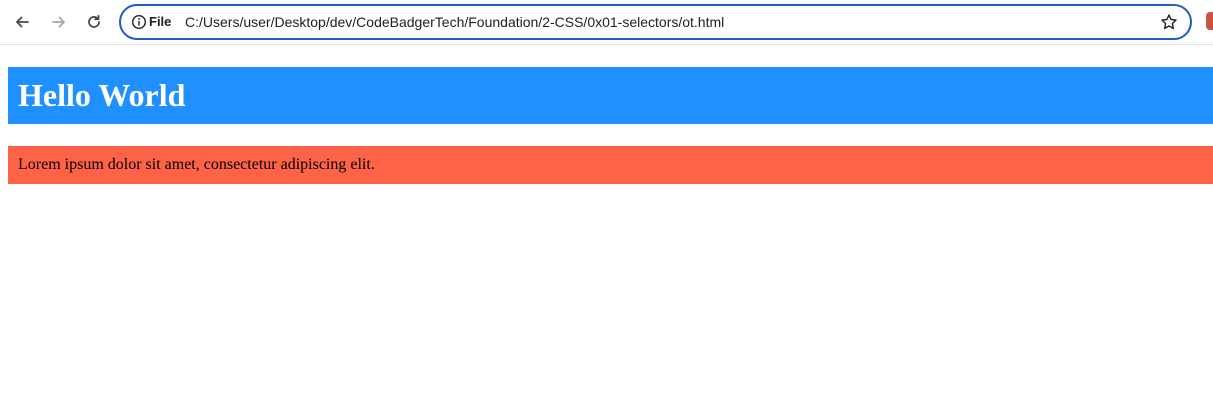  What do you see at coordinates (102, 95) in the screenshot?
I see `page-heading: Hello World` at bounding box center [102, 95].